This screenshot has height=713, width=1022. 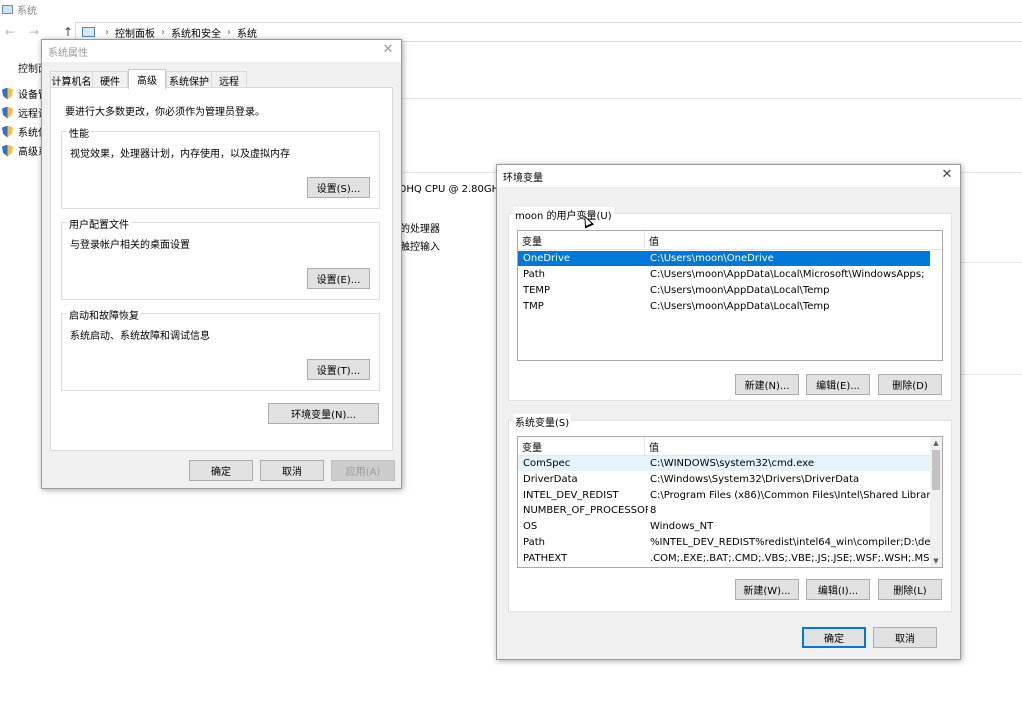 What do you see at coordinates (936, 470) in the screenshot?
I see `scrollbar-thumb` at bounding box center [936, 470].